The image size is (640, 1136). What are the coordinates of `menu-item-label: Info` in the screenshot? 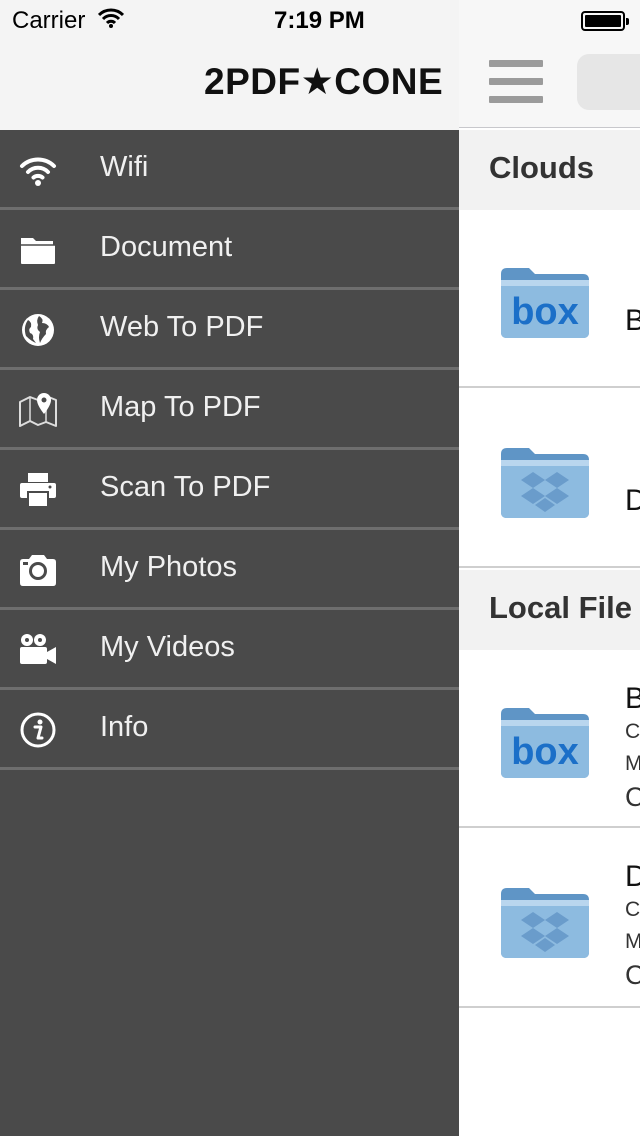 It's located at (124, 727).